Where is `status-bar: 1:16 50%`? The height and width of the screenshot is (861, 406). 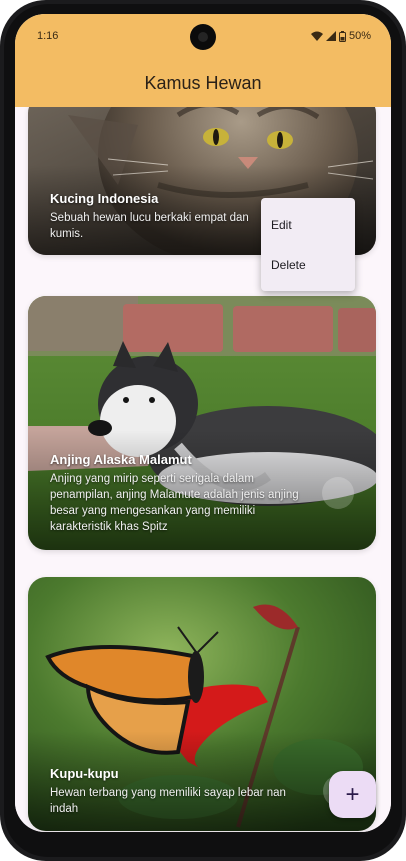 status-bar: 1:16 50% is located at coordinates (203, 37).